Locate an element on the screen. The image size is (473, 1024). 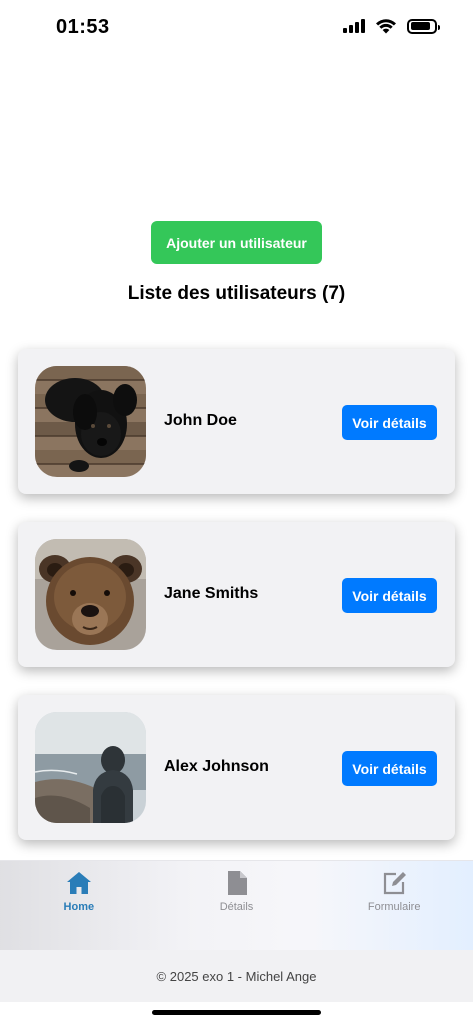
status-icons is located at coordinates (391, 26).